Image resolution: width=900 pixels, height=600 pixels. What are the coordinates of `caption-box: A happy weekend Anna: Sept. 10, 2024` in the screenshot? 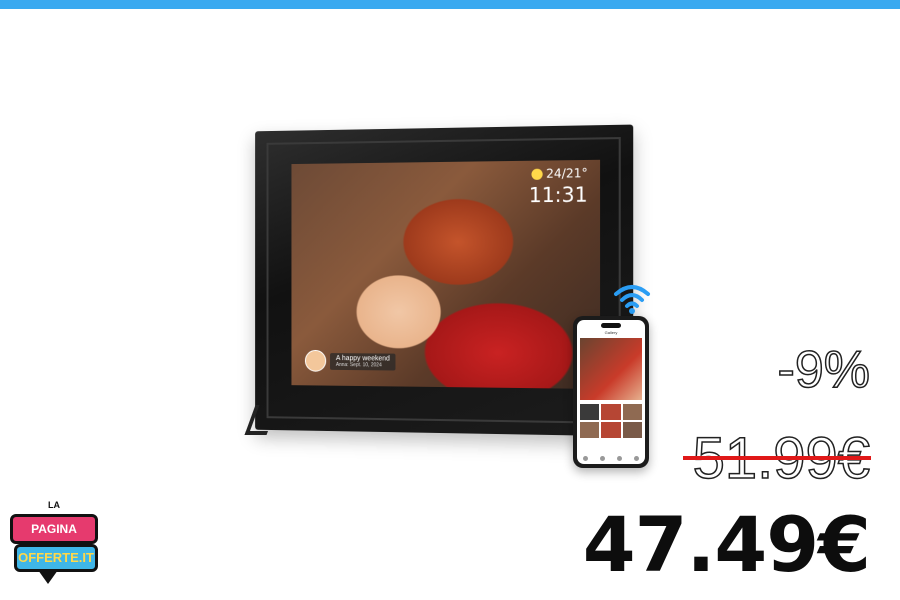 It's located at (363, 361).